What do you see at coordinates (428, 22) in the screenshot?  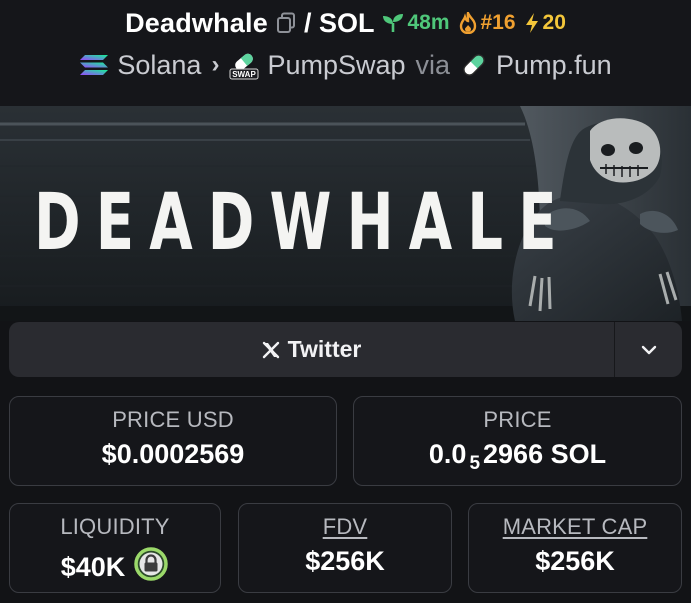 I see `pair-age: 48m` at bounding box center [428, 22].